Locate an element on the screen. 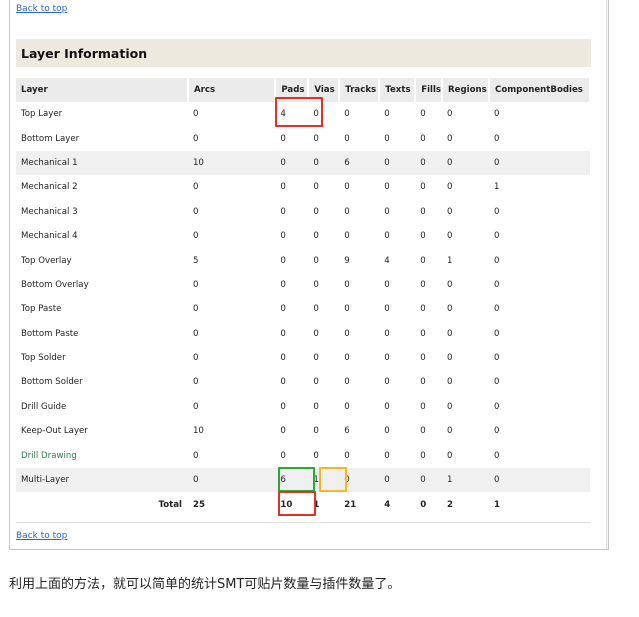  column-header: Regions is located at coordinates (466, 90).